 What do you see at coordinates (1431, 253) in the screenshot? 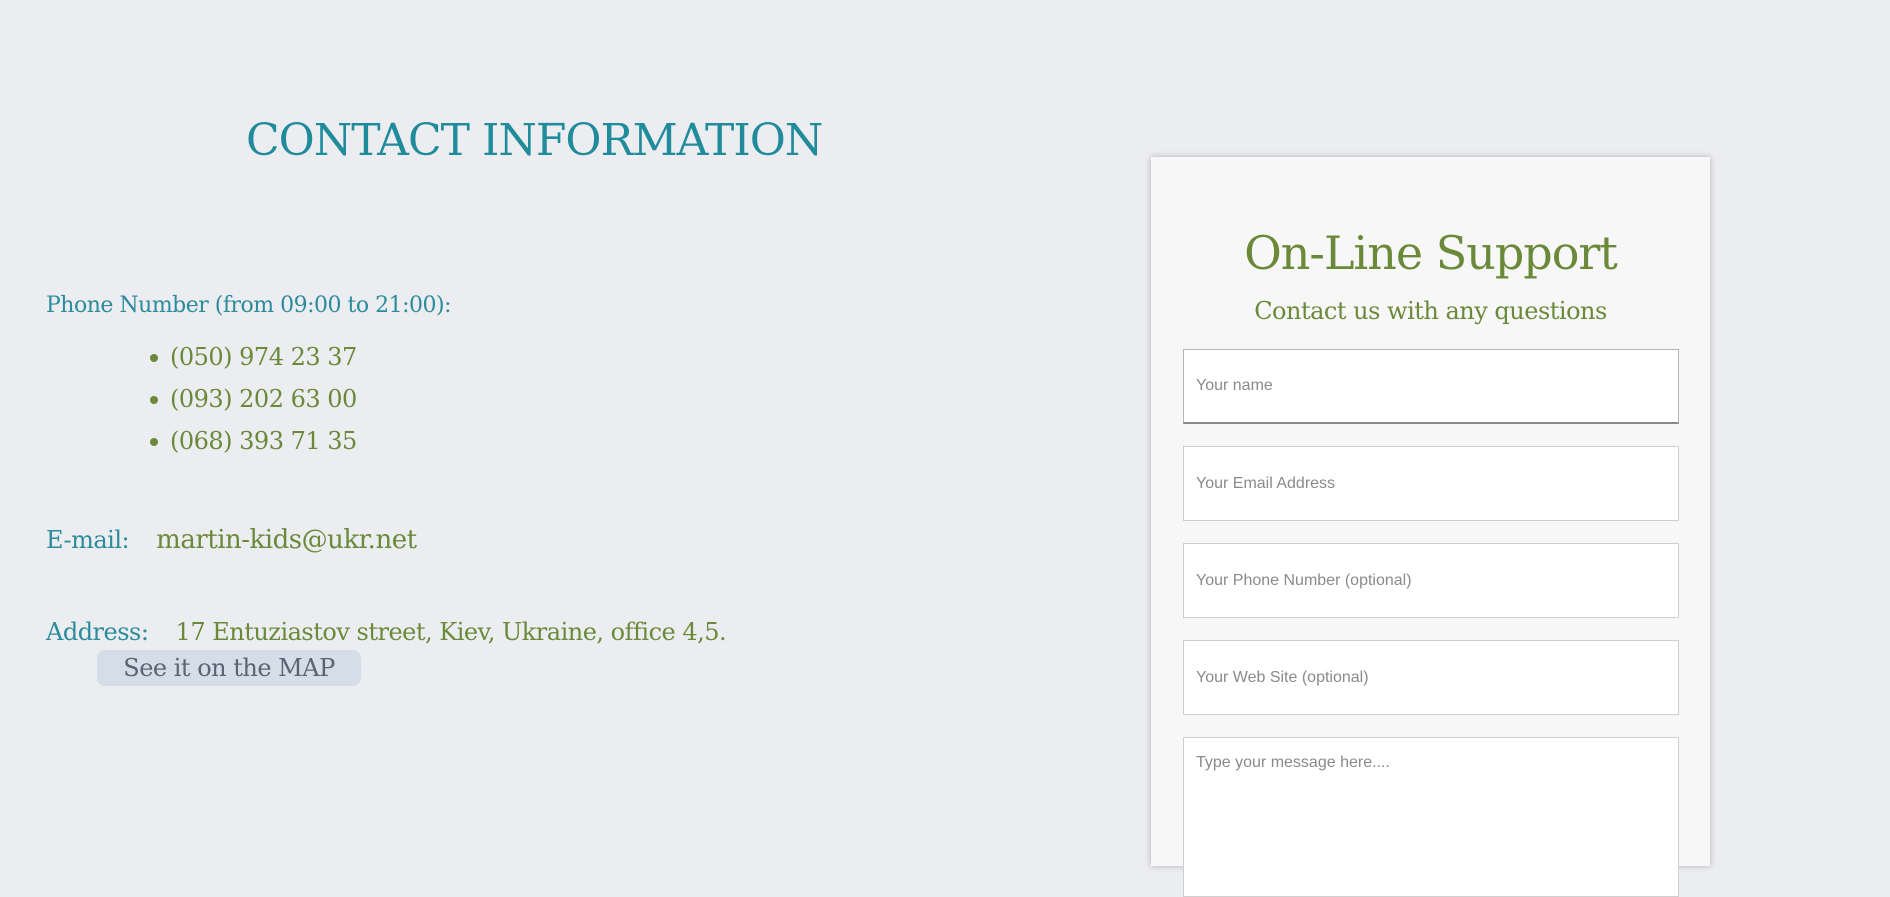
I see `support-title: On-Line Support` at bounding box center [1431, 253].